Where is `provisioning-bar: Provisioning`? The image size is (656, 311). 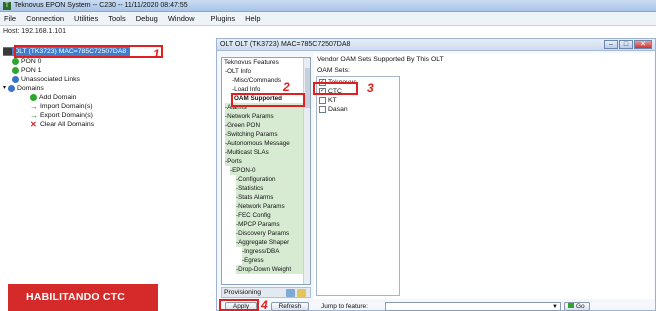
provisioning-bar: Provisioning is located at coordinates (266, 292).